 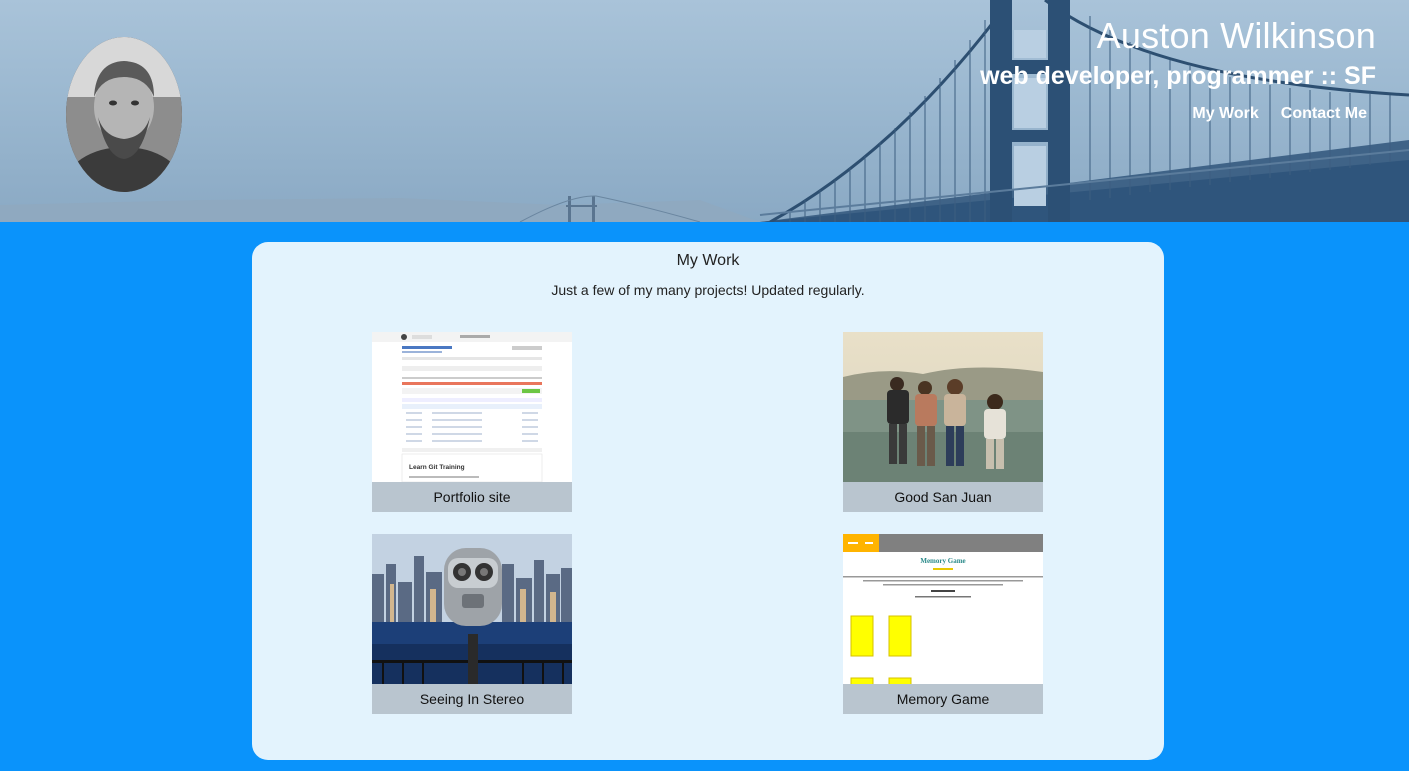 I want to click on project-thumbnail: Learn Git Training, so click(x=472, y=407).